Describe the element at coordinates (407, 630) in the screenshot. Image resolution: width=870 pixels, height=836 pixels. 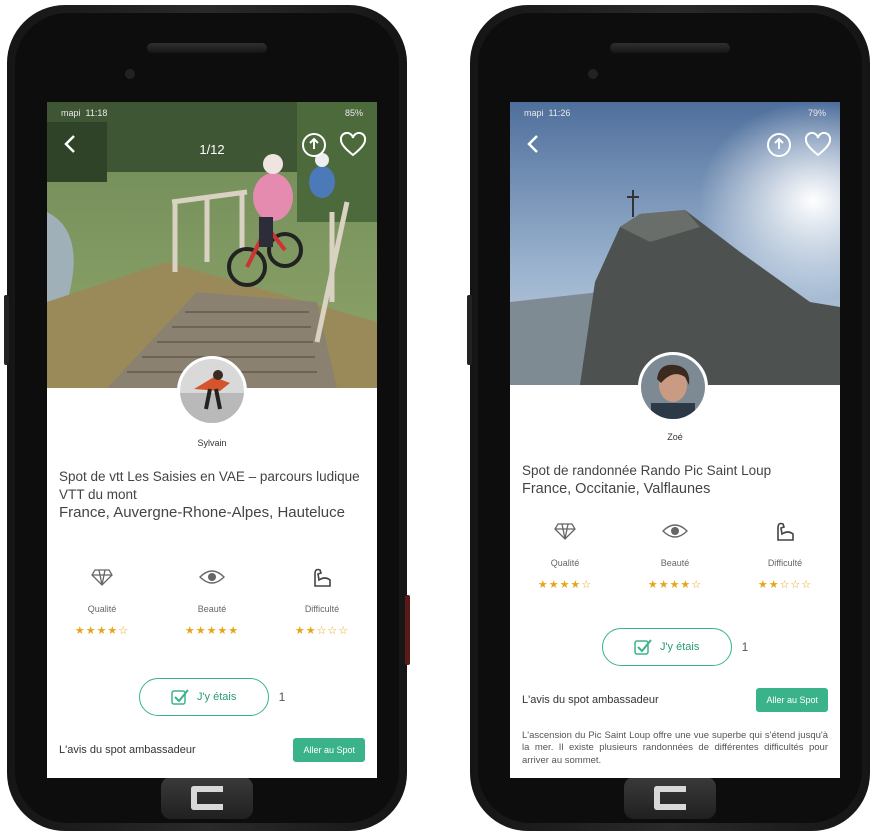
I see `side-button-red` at that location.